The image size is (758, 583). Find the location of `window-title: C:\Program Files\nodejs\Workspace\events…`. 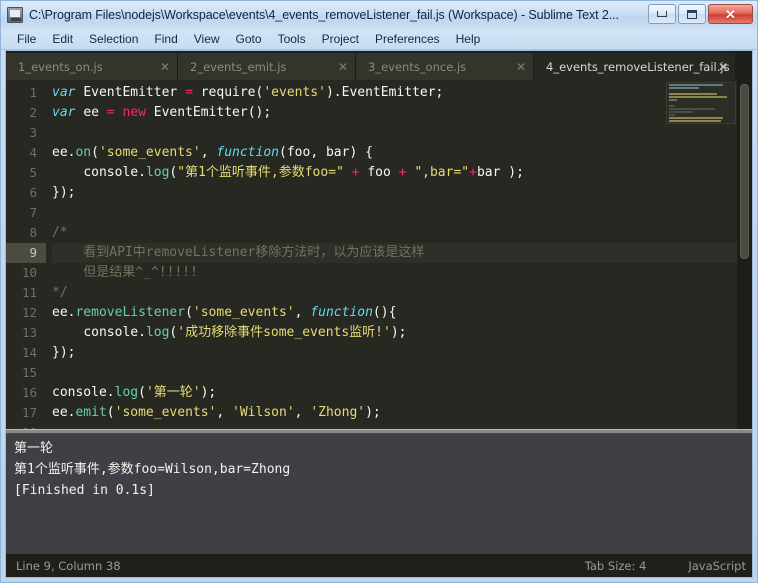

window-title: C:\Program Files\nodejs\Workspace\events… is located at coordinates (324, 15).